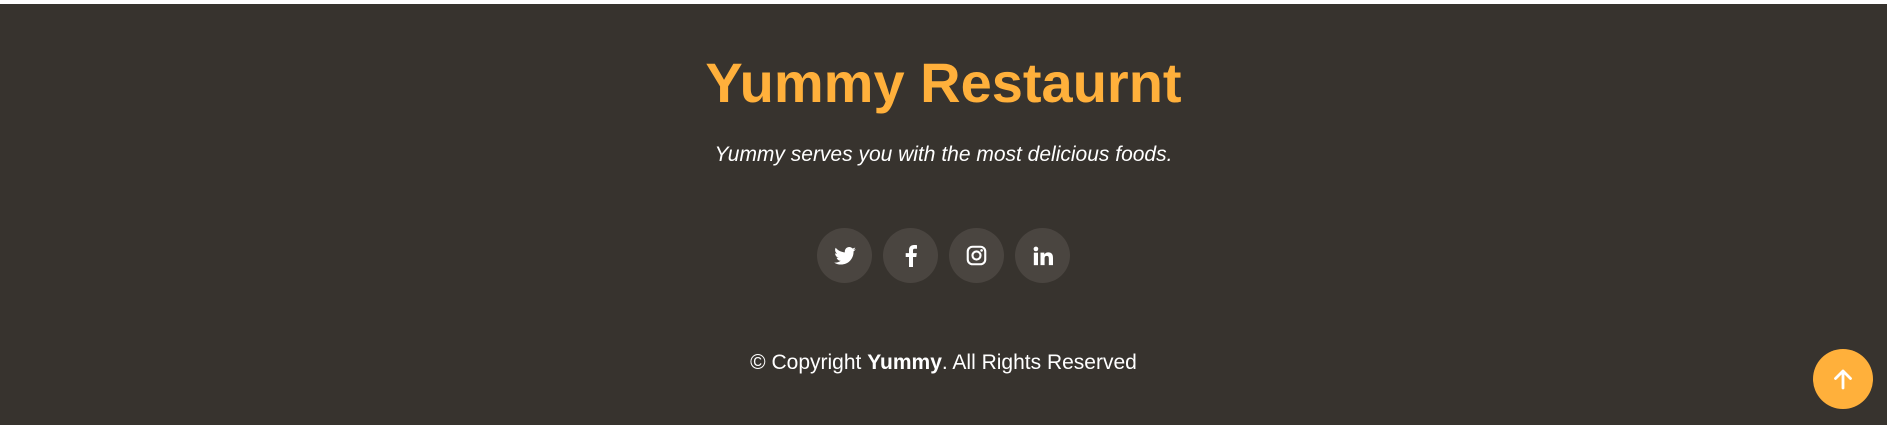 The width and height of the screenshot is (1887, 427). I want to click on back-to-top-button, so click(1843, 379).